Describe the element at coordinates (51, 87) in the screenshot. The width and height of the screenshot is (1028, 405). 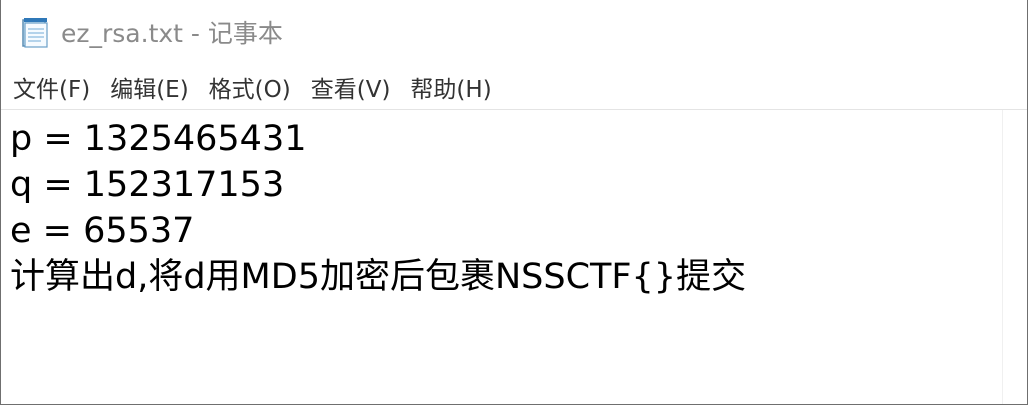
I see `menu-file: 文件(F)` at that location.